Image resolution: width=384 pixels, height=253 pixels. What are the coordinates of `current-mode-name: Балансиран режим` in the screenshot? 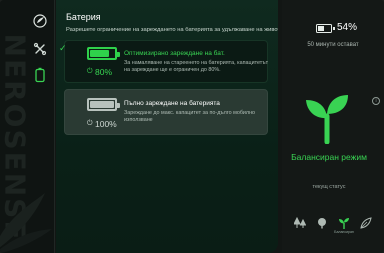 It's located at (329, 157).